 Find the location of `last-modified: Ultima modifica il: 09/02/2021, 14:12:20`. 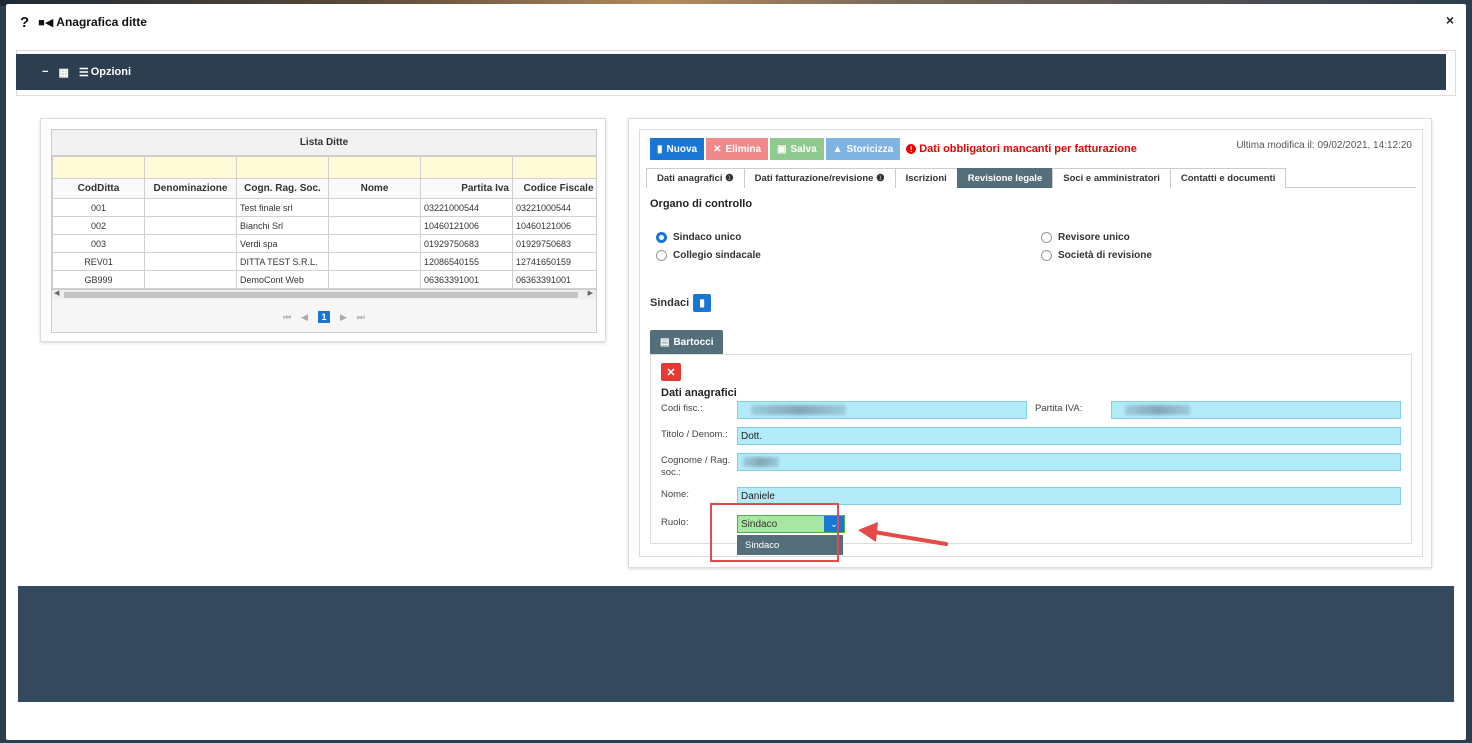

last-modified: Ultima modifica il: 09/02/2021, 14:12:20 is located at coordinates (1324, 145).